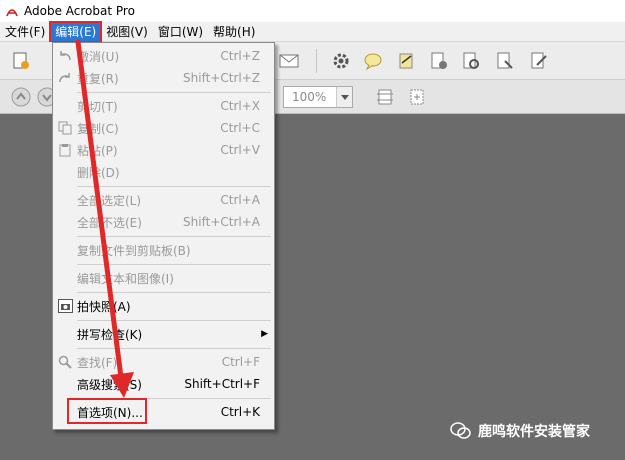  What do you see at coordinates (341, 61) in the screenshot?
I see `gear-icon` at bounding box center [341, 61].